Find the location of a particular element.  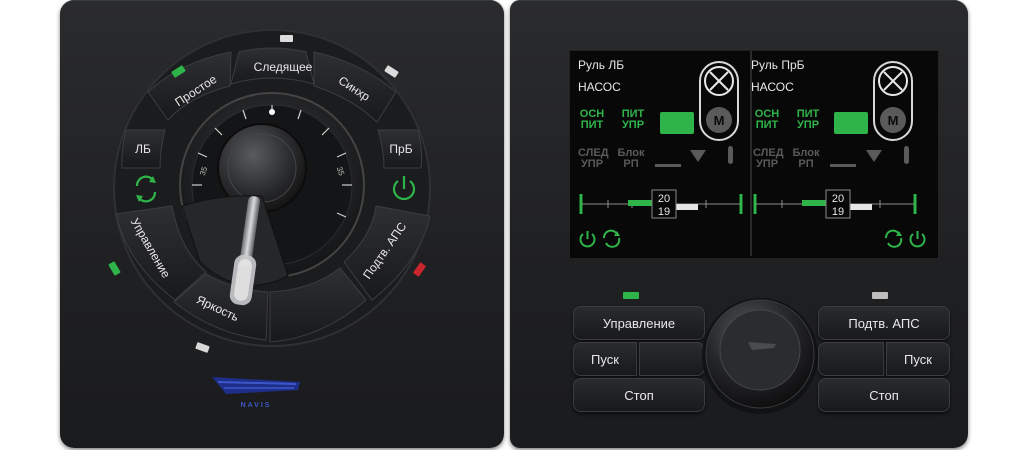

start-button-right-label: Пуск is located at coordinates (918, 359).